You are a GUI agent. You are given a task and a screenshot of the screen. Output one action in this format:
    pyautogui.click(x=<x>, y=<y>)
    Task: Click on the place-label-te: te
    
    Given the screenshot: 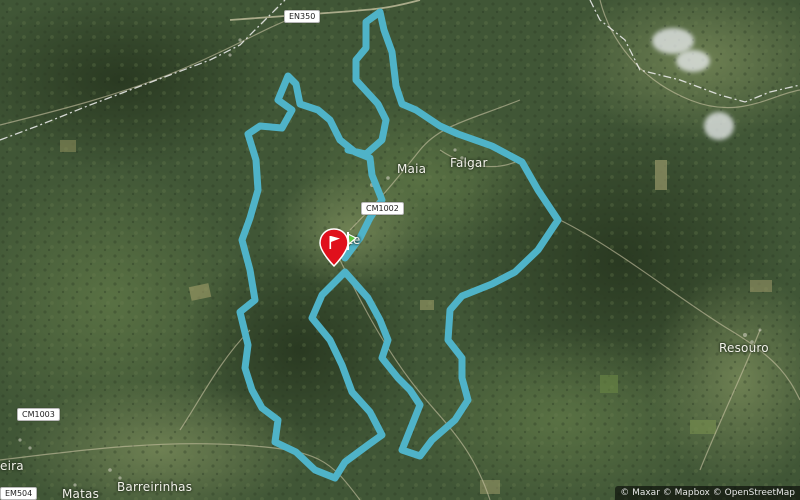 What is the action you would take?
    pyautogui.click(x=354, y=240)
    